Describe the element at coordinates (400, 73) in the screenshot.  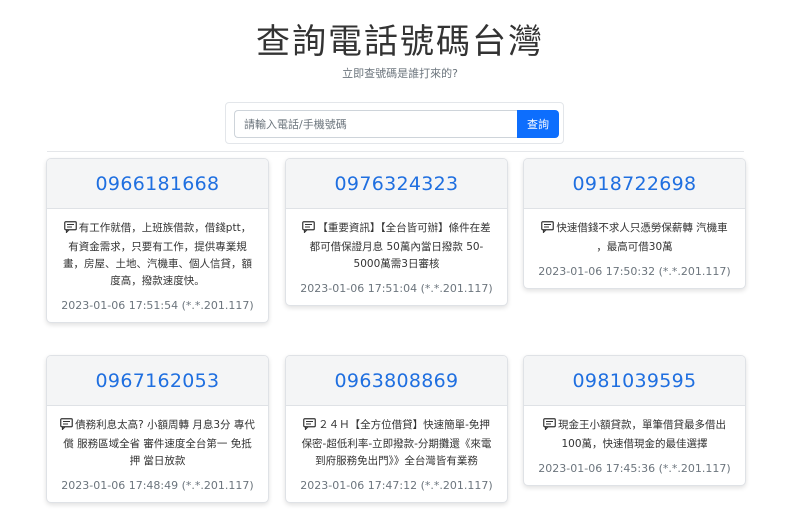
I see `page-subtitle: 立即查號碼是誰打來的?` at that location.